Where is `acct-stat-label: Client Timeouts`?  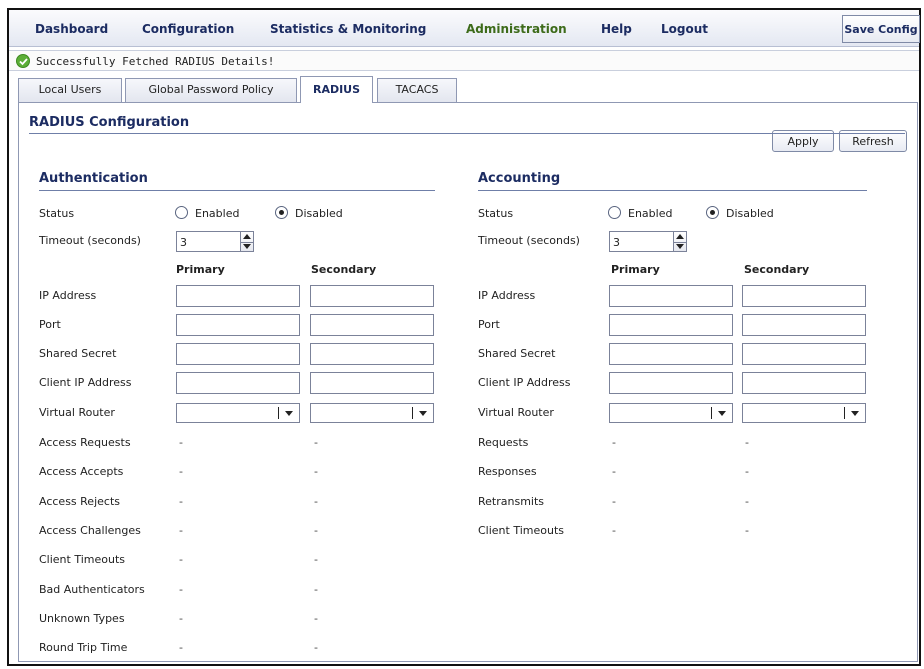
acct-stat-label: Client Timeouts is located at coordinates (521, 530).